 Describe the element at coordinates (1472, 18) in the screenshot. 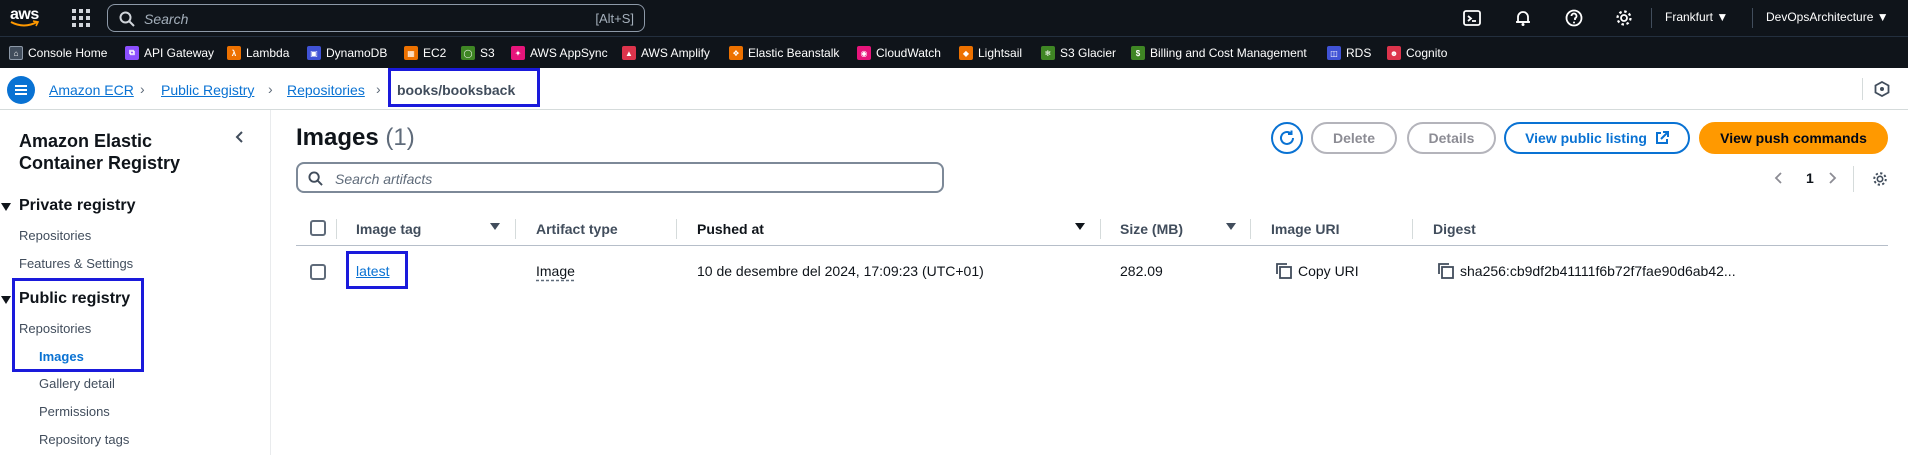

I see `cloudshell-icon` at that location.